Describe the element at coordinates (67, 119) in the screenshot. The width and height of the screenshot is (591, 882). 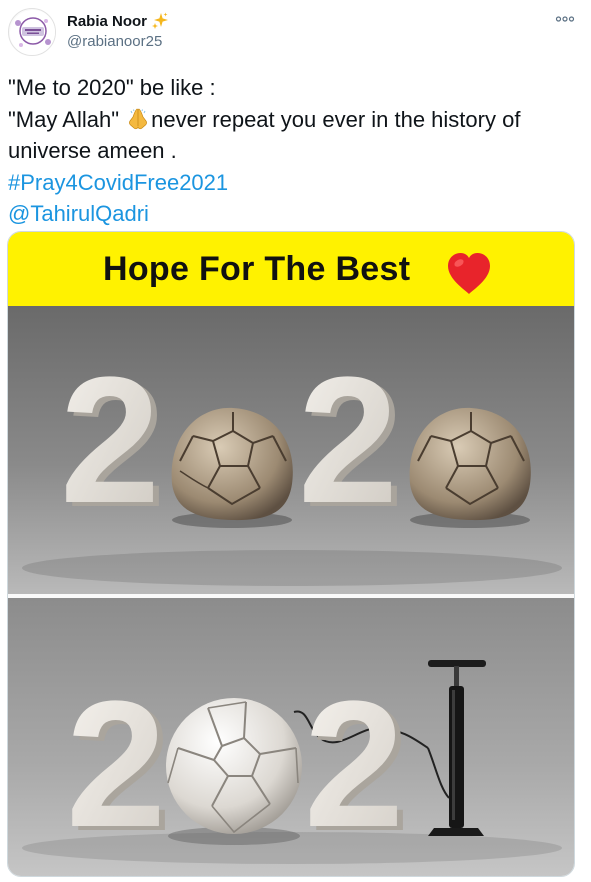
I see `tweet-line-2-start: "May Allah"` at that location.